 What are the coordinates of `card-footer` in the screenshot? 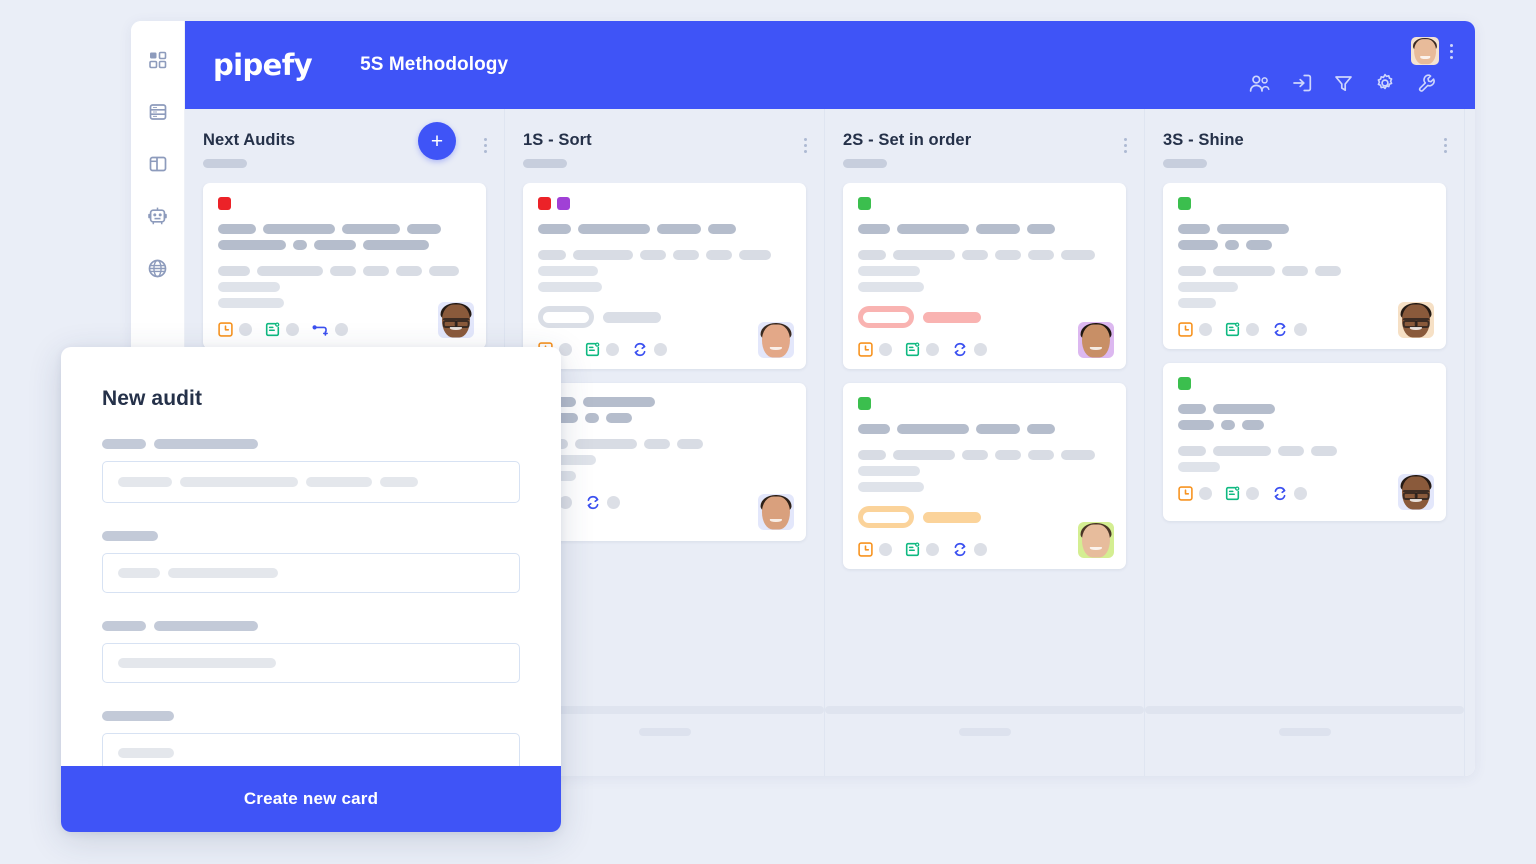 It's located at (984, 549).